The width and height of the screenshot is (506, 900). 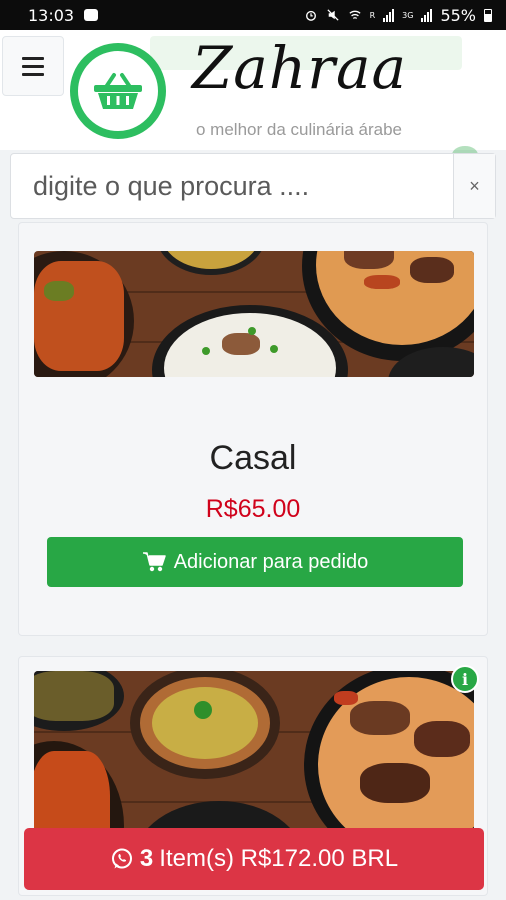 I want to click on message-notification-icon, so click(x=91, y=15).